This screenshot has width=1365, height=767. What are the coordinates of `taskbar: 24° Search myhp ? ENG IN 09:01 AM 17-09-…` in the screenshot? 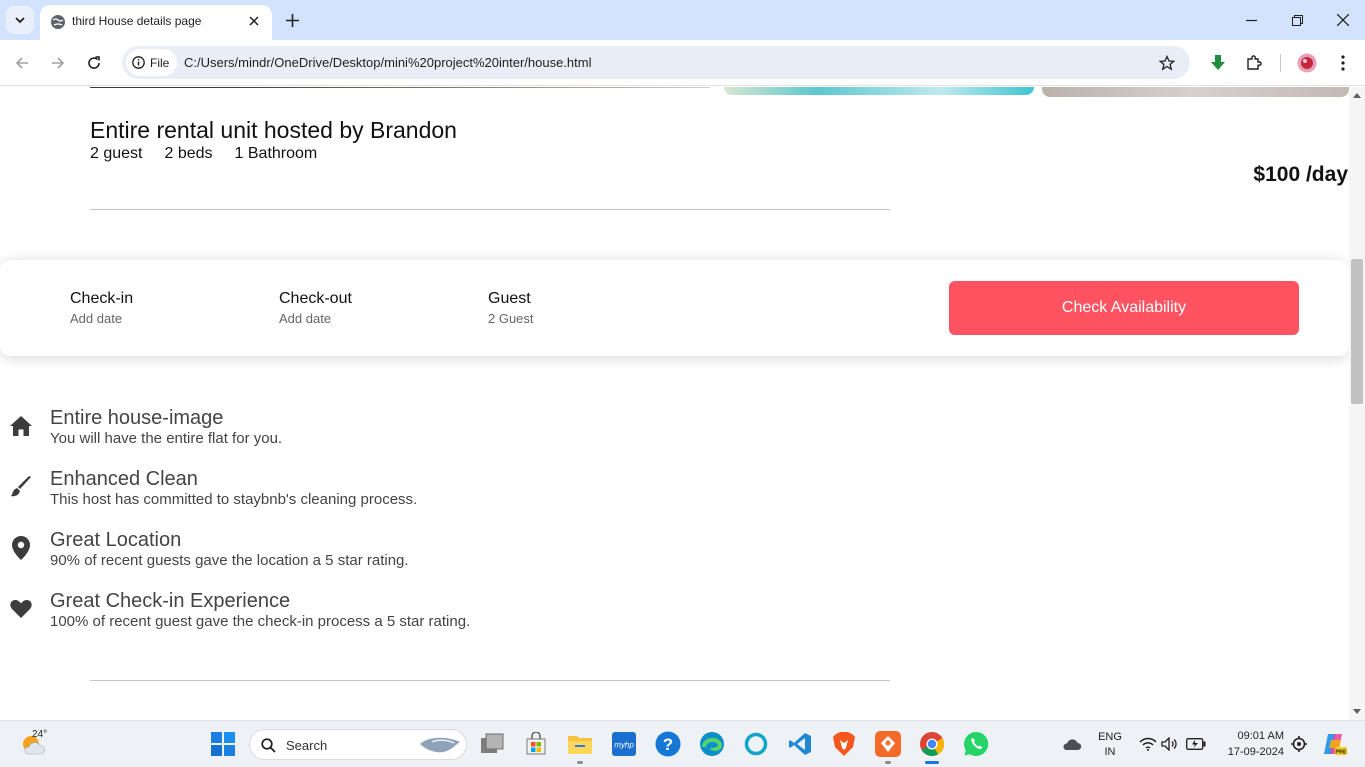 It's located at (682, 743).